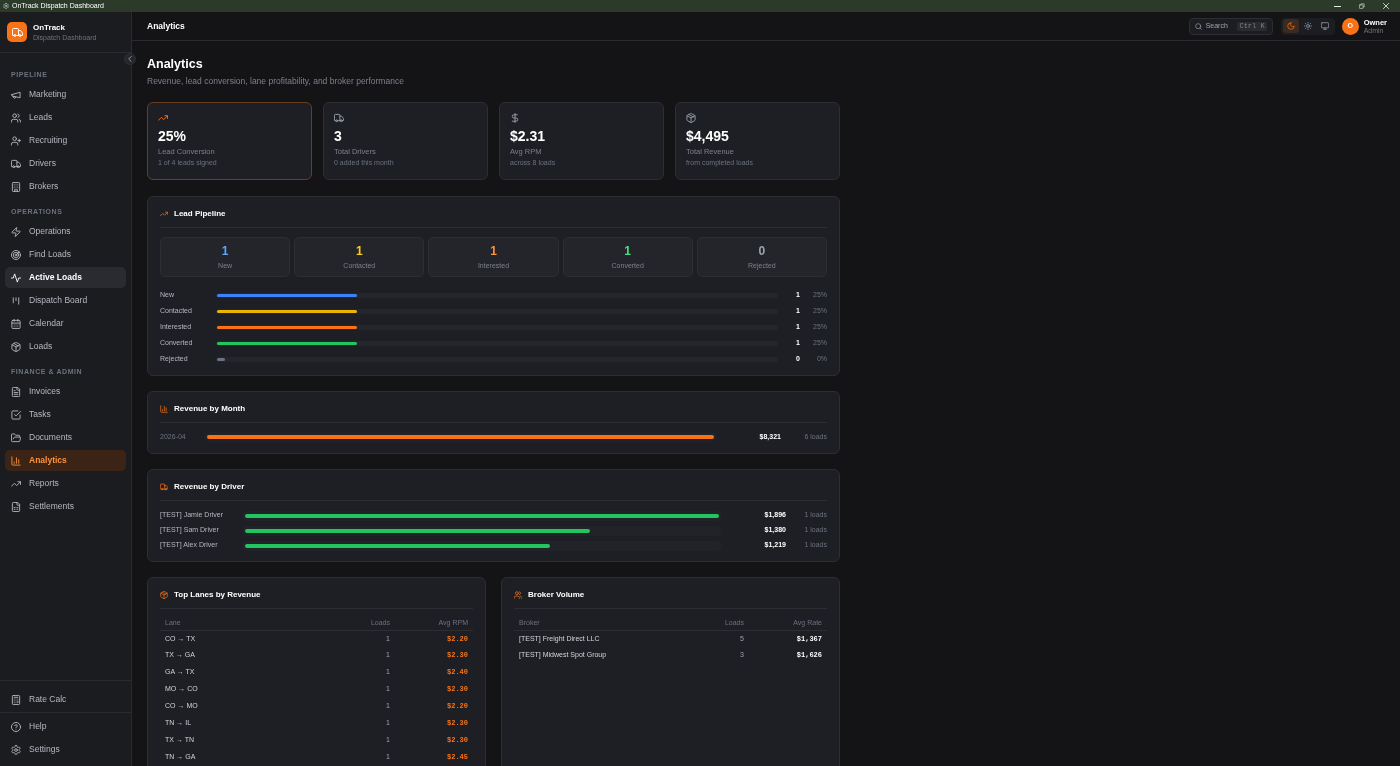 The width and height of the screenshot is (1400, 766). What do you see at coordinates (16, 414) in the screenshot?
I see `checkbox-icon` at bounding box center [16, 414].